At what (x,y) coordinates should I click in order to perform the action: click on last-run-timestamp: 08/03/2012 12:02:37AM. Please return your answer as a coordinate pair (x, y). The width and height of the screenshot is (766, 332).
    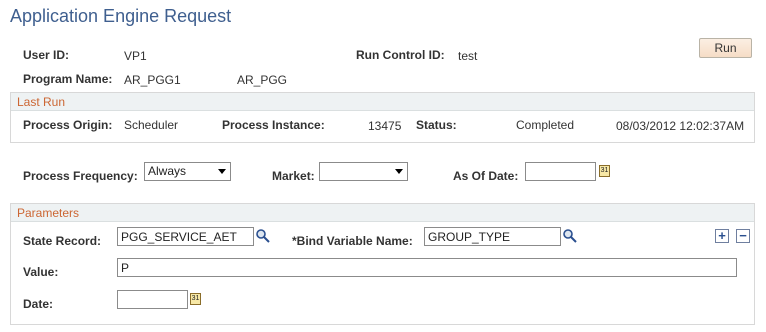
    Looking at the image, I should click on (680, 126).